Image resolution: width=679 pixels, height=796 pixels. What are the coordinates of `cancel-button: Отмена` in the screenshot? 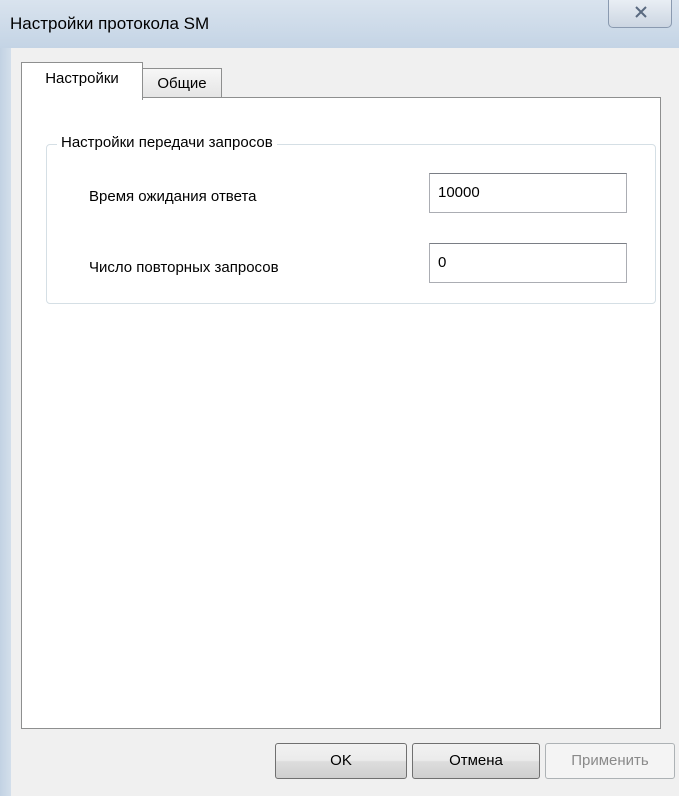 It's located at (476, 761).